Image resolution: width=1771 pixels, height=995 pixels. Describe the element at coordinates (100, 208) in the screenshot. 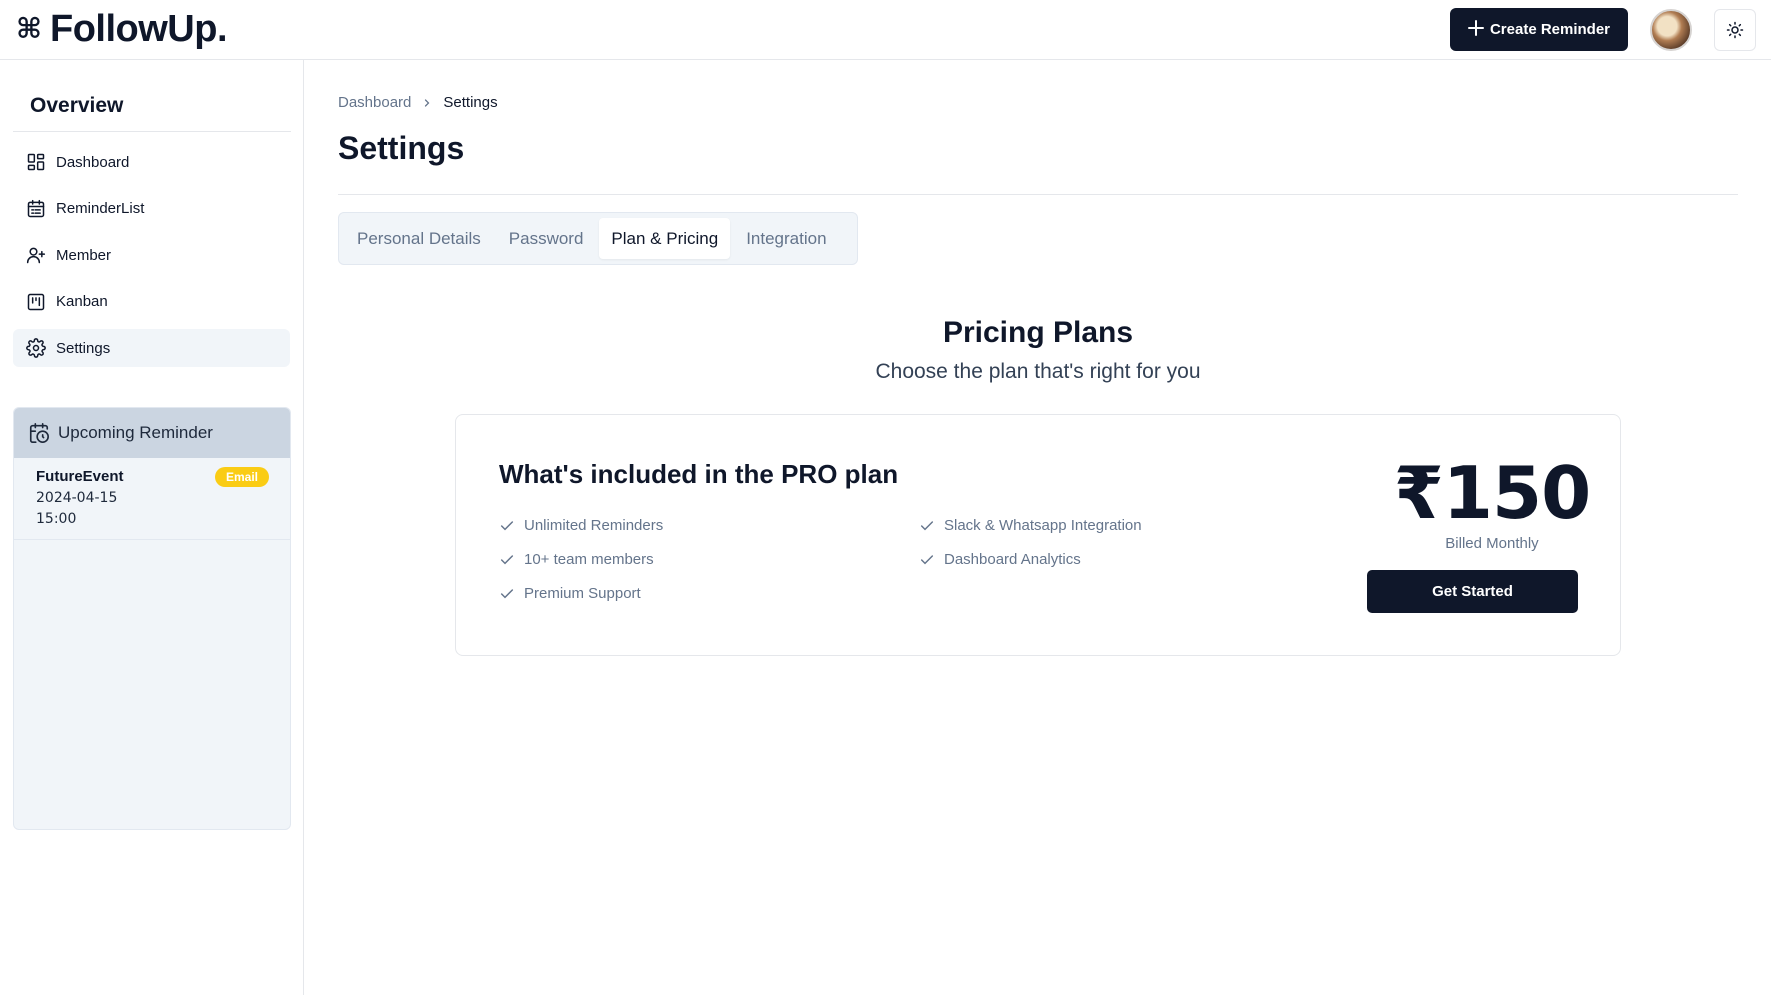

I see `sidebar-item-label: ReminderList` at that location.